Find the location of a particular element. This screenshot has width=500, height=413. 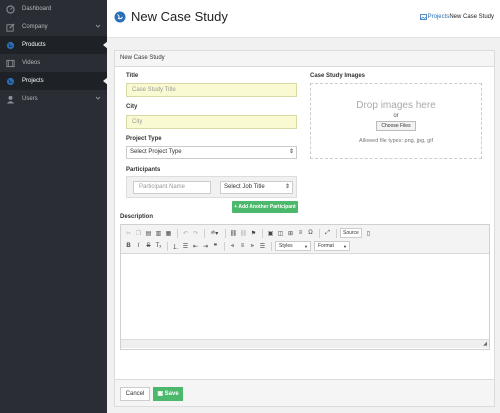

editor-statusbar: ◢ is located at coordinates (305, 343).